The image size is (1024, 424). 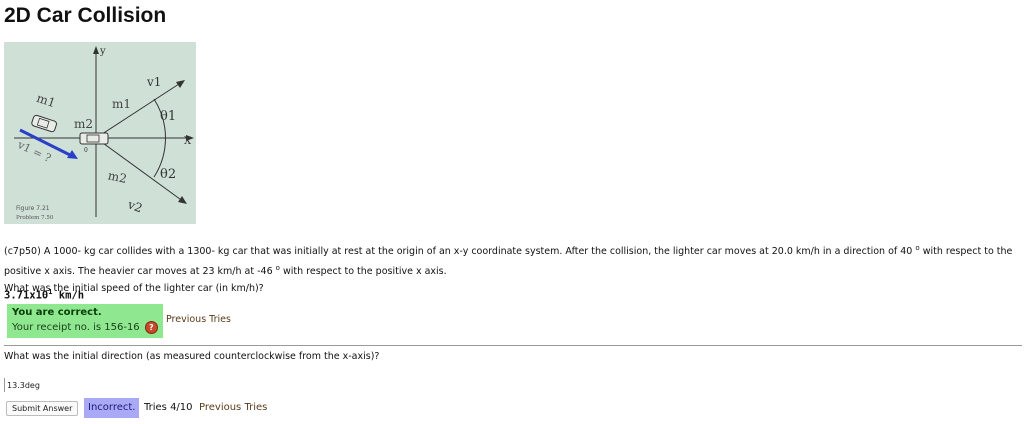 I want to click on page-title: 2D Car Collision, so click(x=85, y=15).